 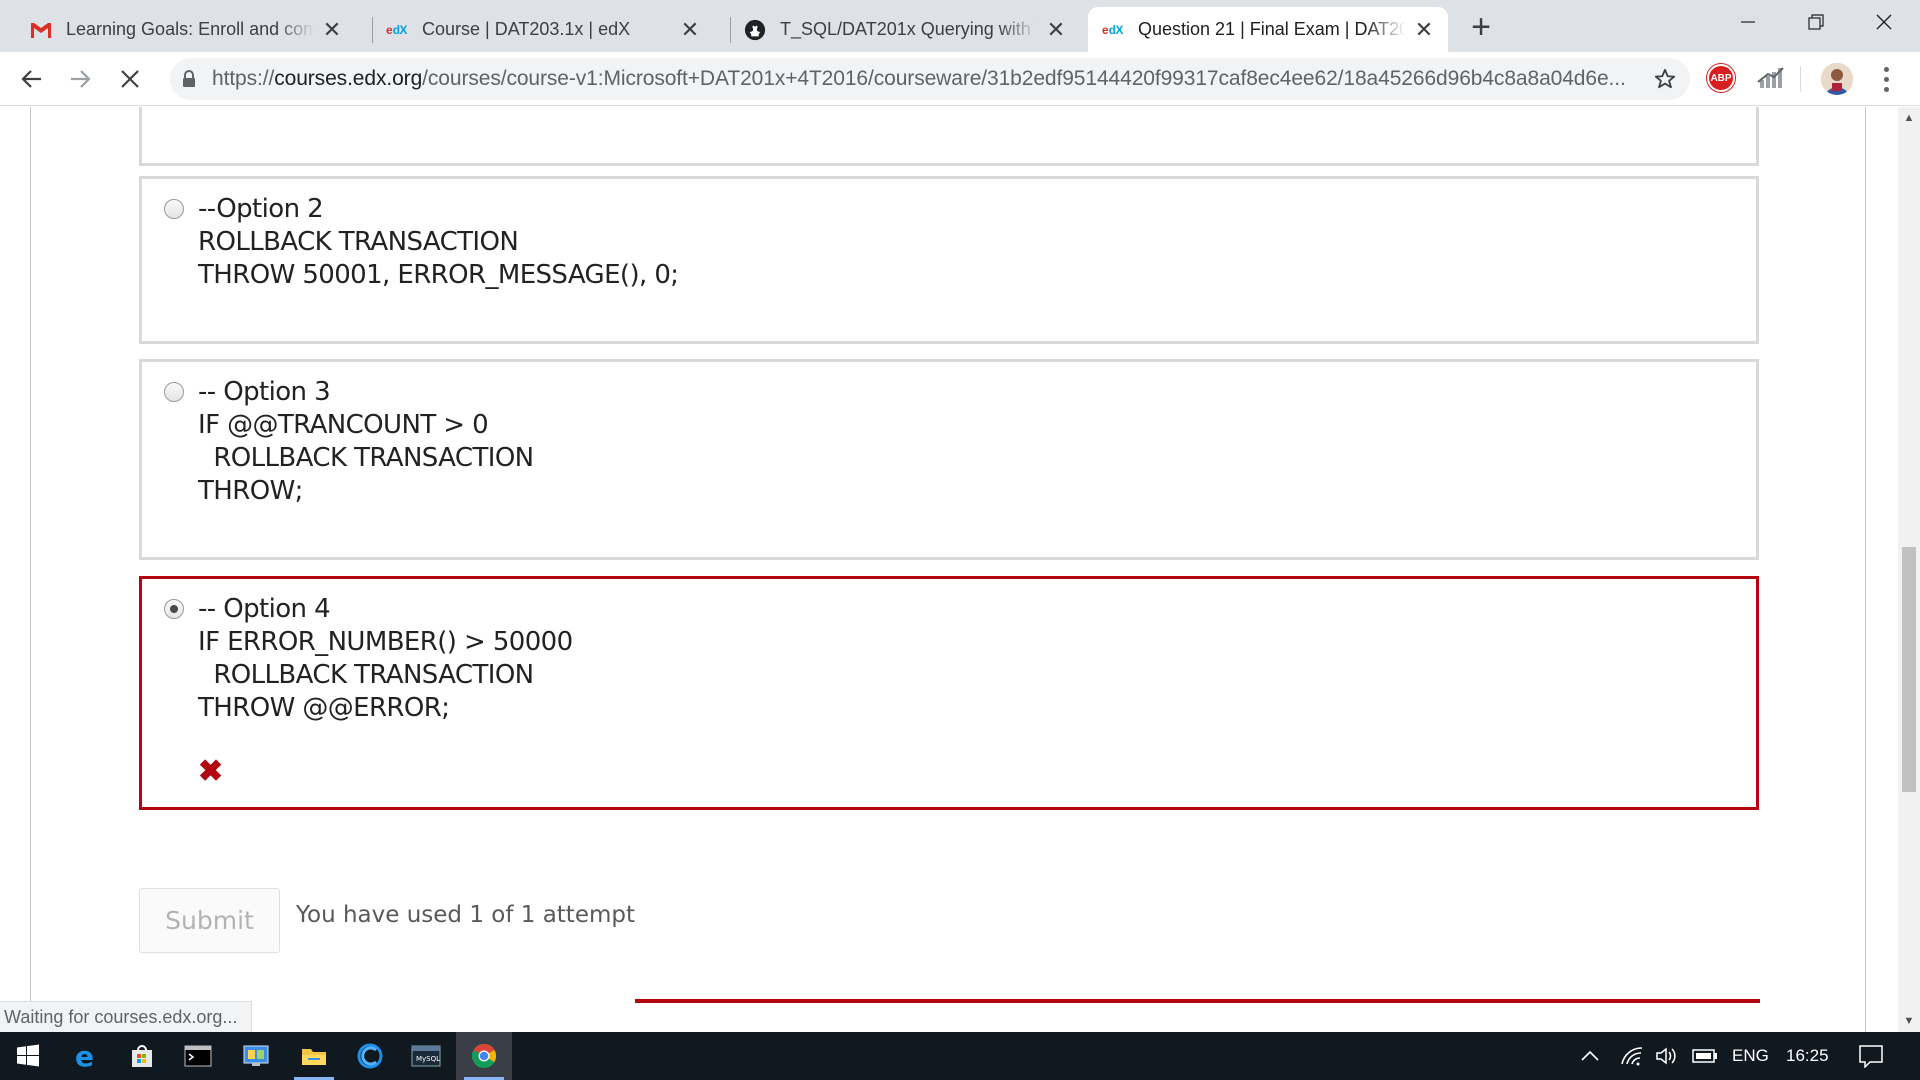 I want to click on arrow-left-icon, so click(x=31, y=79).